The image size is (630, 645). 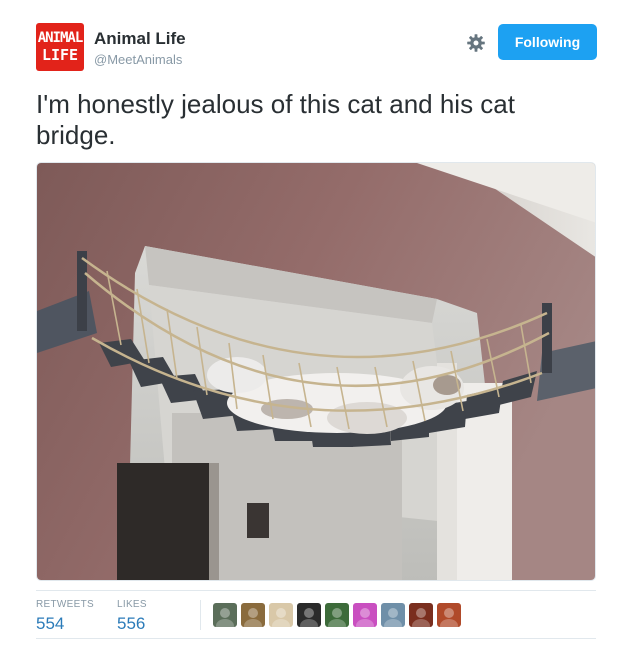 What do you see at coordinates (547, 42) in the screenshot?
I see `following-button: Following` at bounding box center [547, 42].